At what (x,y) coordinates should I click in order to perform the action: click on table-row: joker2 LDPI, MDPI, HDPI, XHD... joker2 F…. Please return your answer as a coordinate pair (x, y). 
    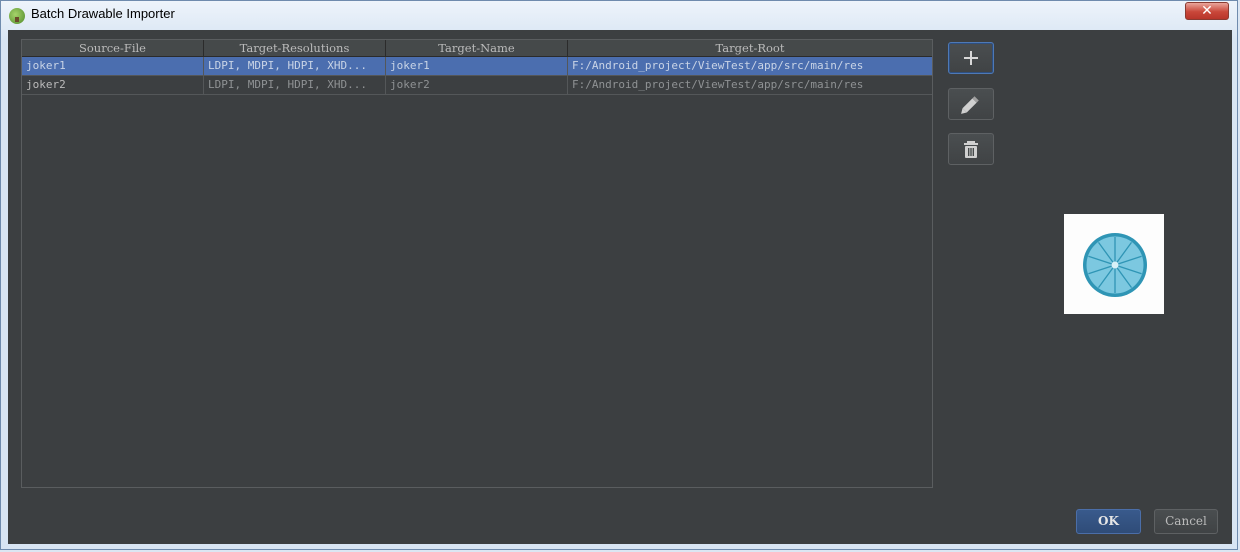
    Looking at the image, I should click on (477, 85).